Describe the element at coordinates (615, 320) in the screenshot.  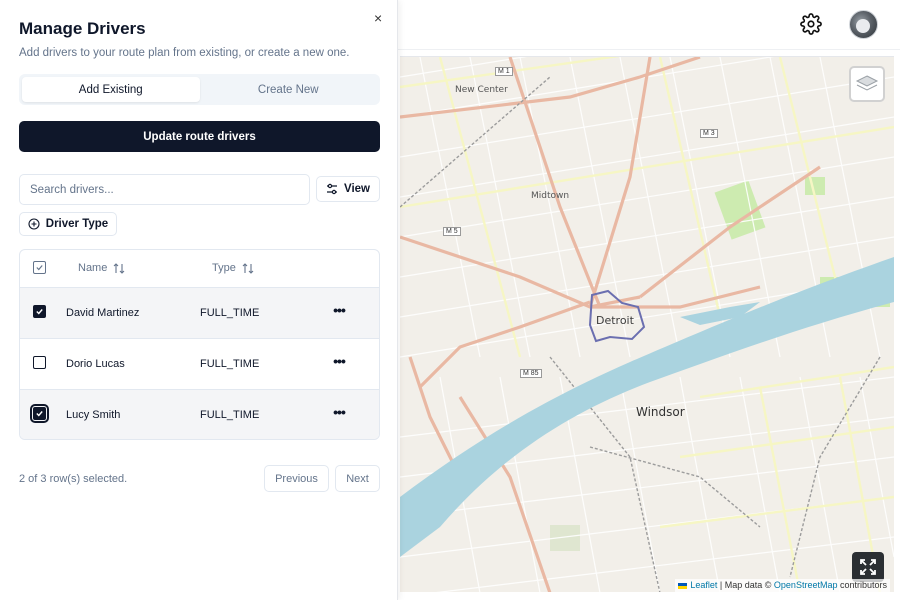
I see `map-label-detroit: Detroit` at that location.